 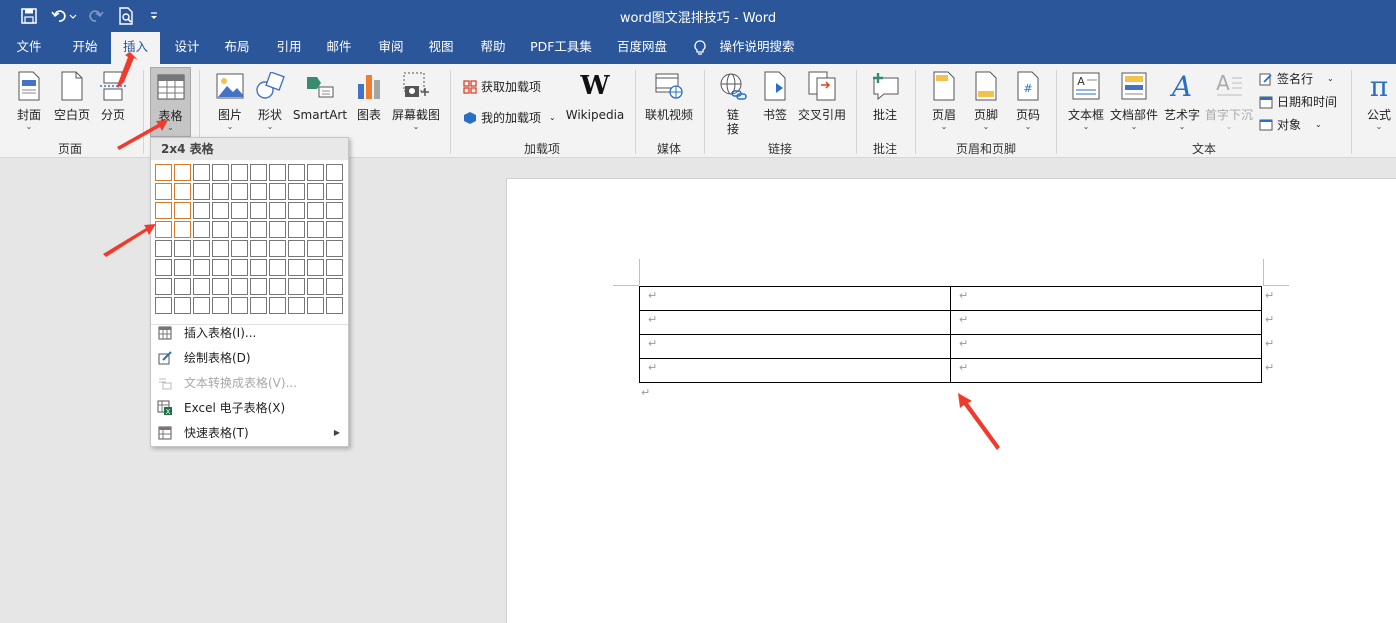 What do you see at coordinates (944, 101) in the screenshot?
I see `header-button: 页眉 ⌄` at bounding box center [944, 101].